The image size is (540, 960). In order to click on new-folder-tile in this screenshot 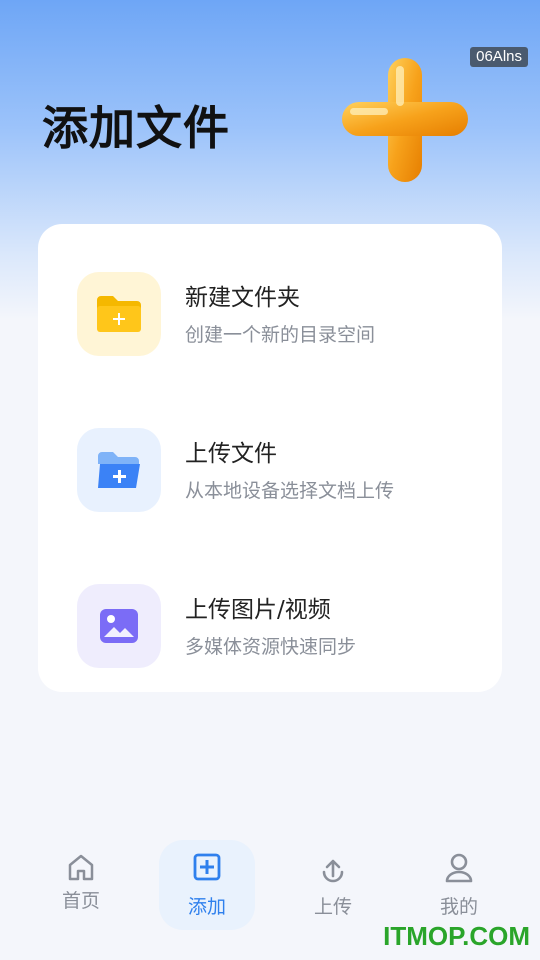, I will do `click(119, 314)`.